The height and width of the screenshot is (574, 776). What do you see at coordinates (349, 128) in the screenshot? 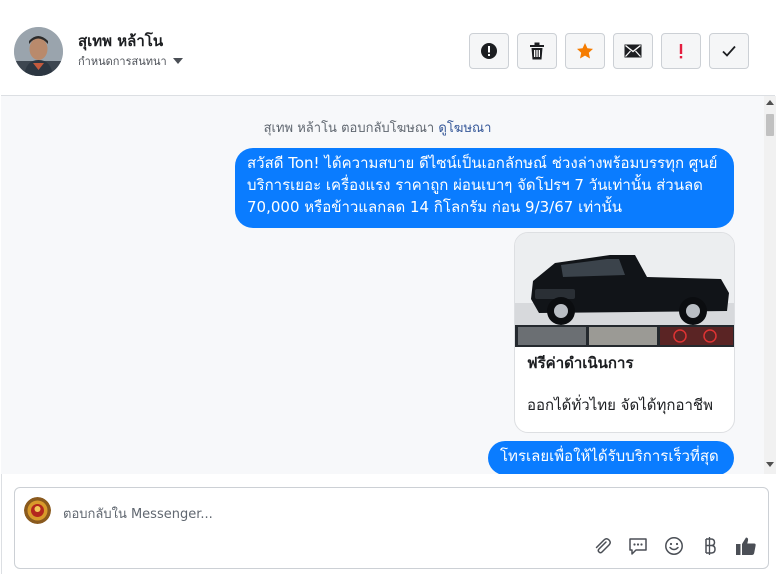
I see `ad-reply-text: สุเทพ หล้าโน ตอบกลับโฆษณา` at bounding box center [349, 128].